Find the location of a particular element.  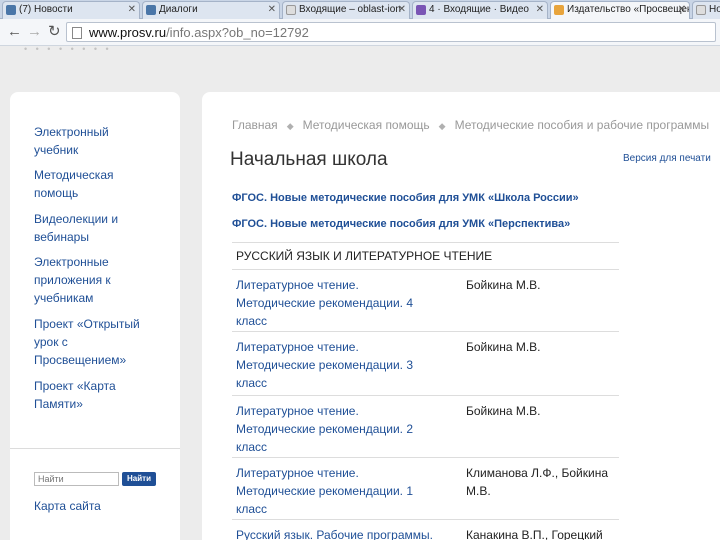

prosv-icon is located at coordinates (559, 10).